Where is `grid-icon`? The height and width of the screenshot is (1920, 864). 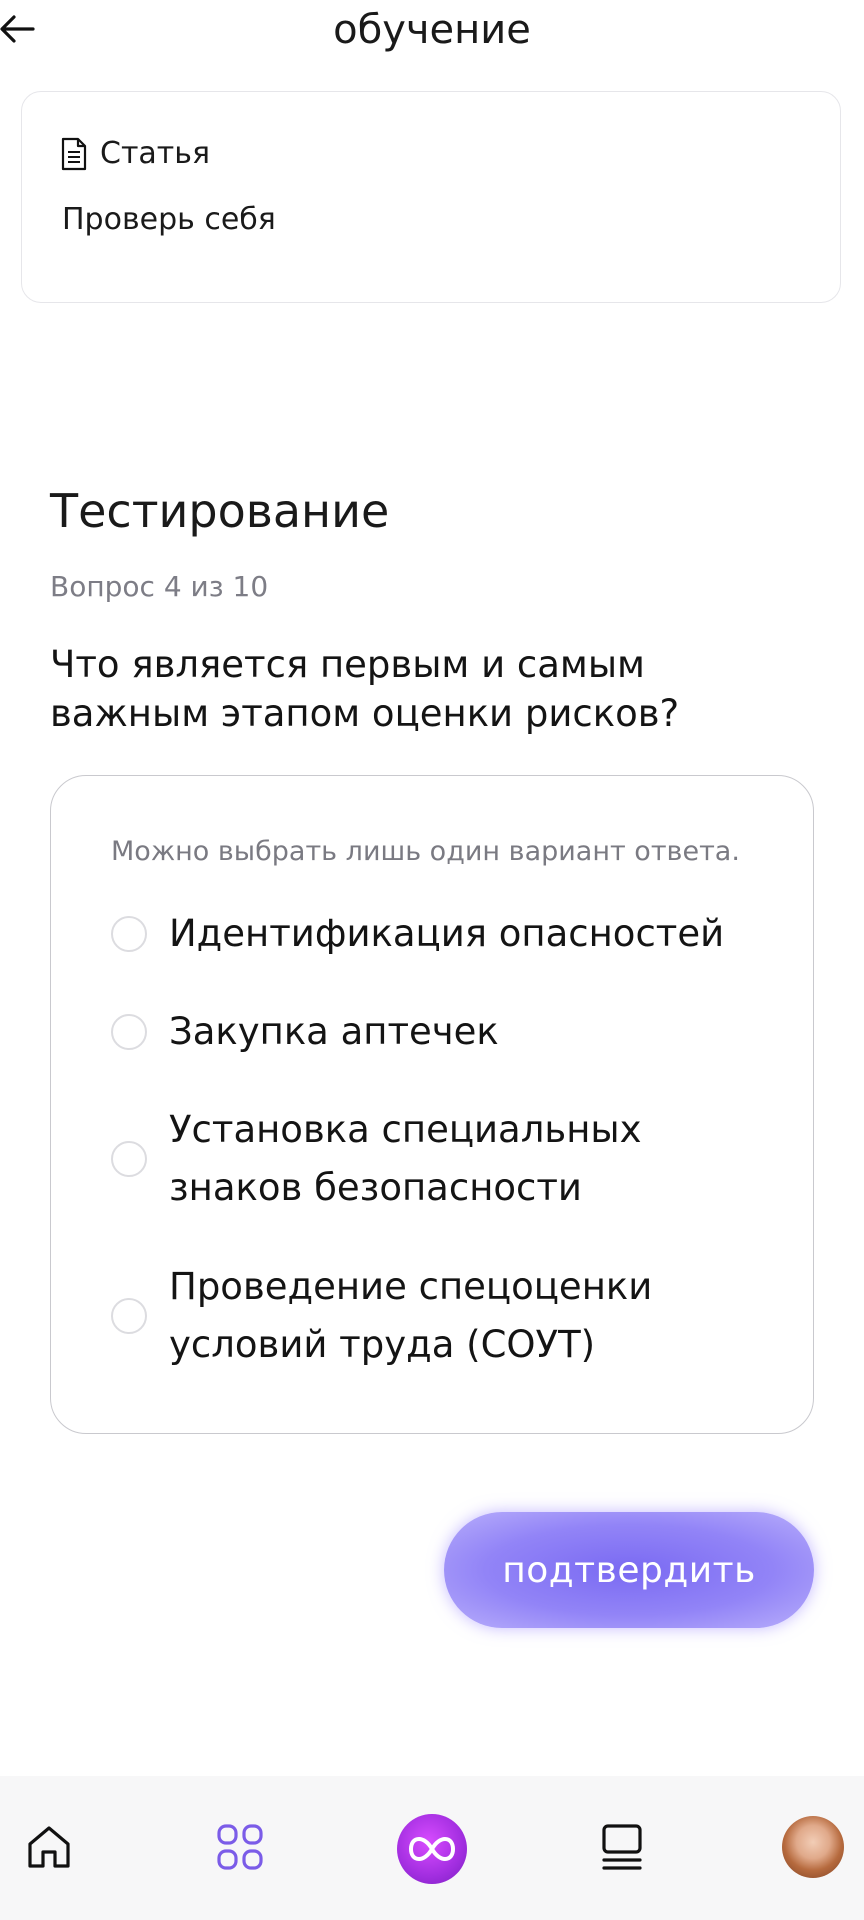 grid-icon is located at coordinates (240, 1847).